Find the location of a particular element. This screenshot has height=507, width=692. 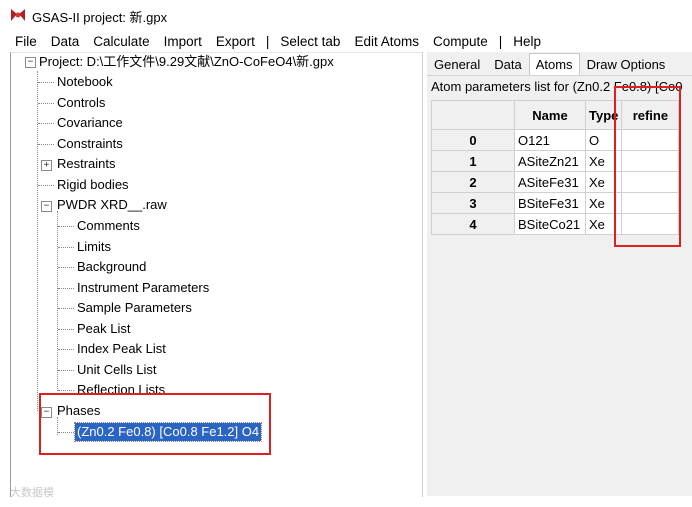

menu-select-tab: Select tab is located at coordinates (310, 41).